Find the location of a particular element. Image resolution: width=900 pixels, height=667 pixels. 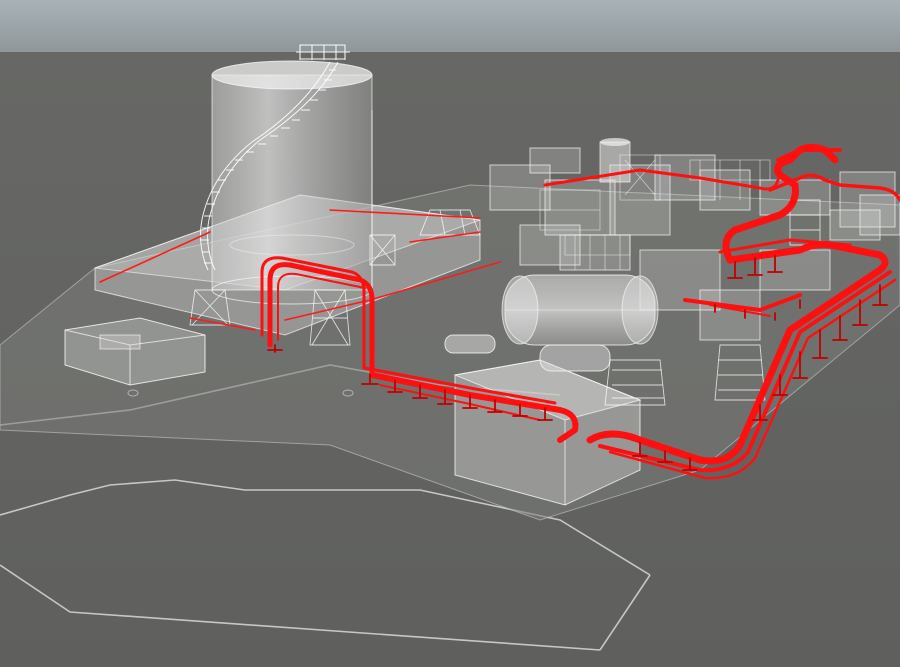

sky-background is located at coordinates (450, 27).